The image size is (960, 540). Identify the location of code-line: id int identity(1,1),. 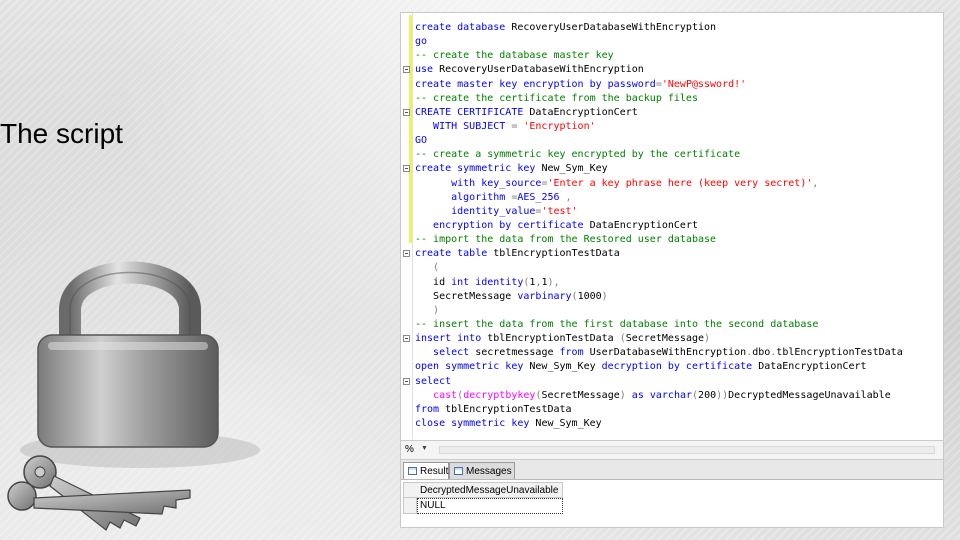
(659, 283).